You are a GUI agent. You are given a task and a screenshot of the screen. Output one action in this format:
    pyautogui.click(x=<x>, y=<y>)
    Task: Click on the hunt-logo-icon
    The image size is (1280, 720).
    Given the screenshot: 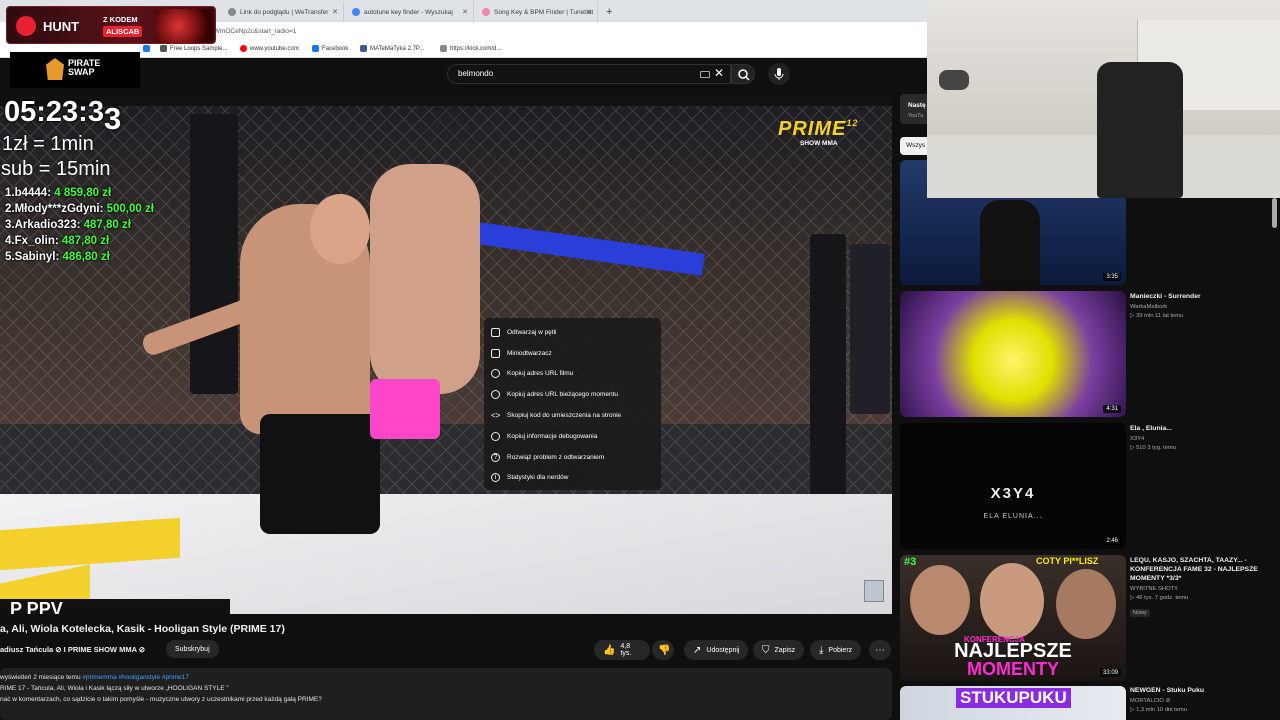 What is the action you would take?
    pyautogui.click(x=26, y=26)
    